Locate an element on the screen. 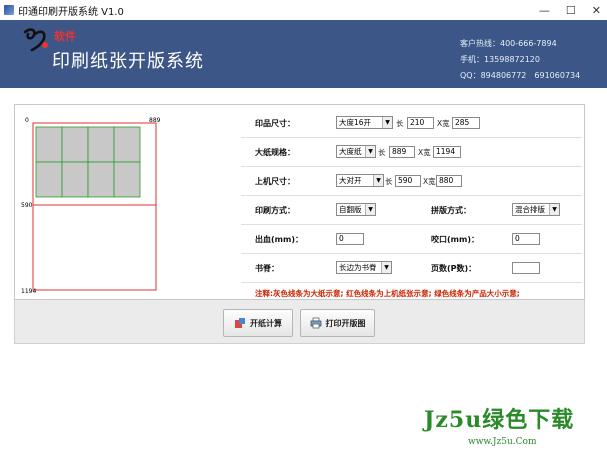  print-layout-button-label: 打印开版图 is located at coordinates (345, 323).